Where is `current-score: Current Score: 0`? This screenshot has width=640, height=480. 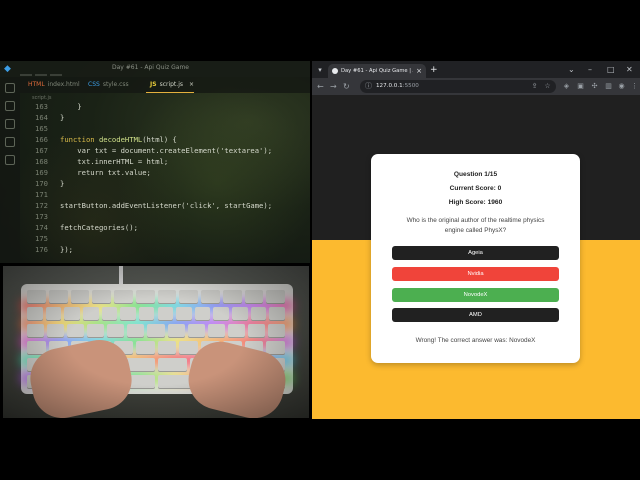
current-score: Current Score: 0 is located at coordinates (475, 188).